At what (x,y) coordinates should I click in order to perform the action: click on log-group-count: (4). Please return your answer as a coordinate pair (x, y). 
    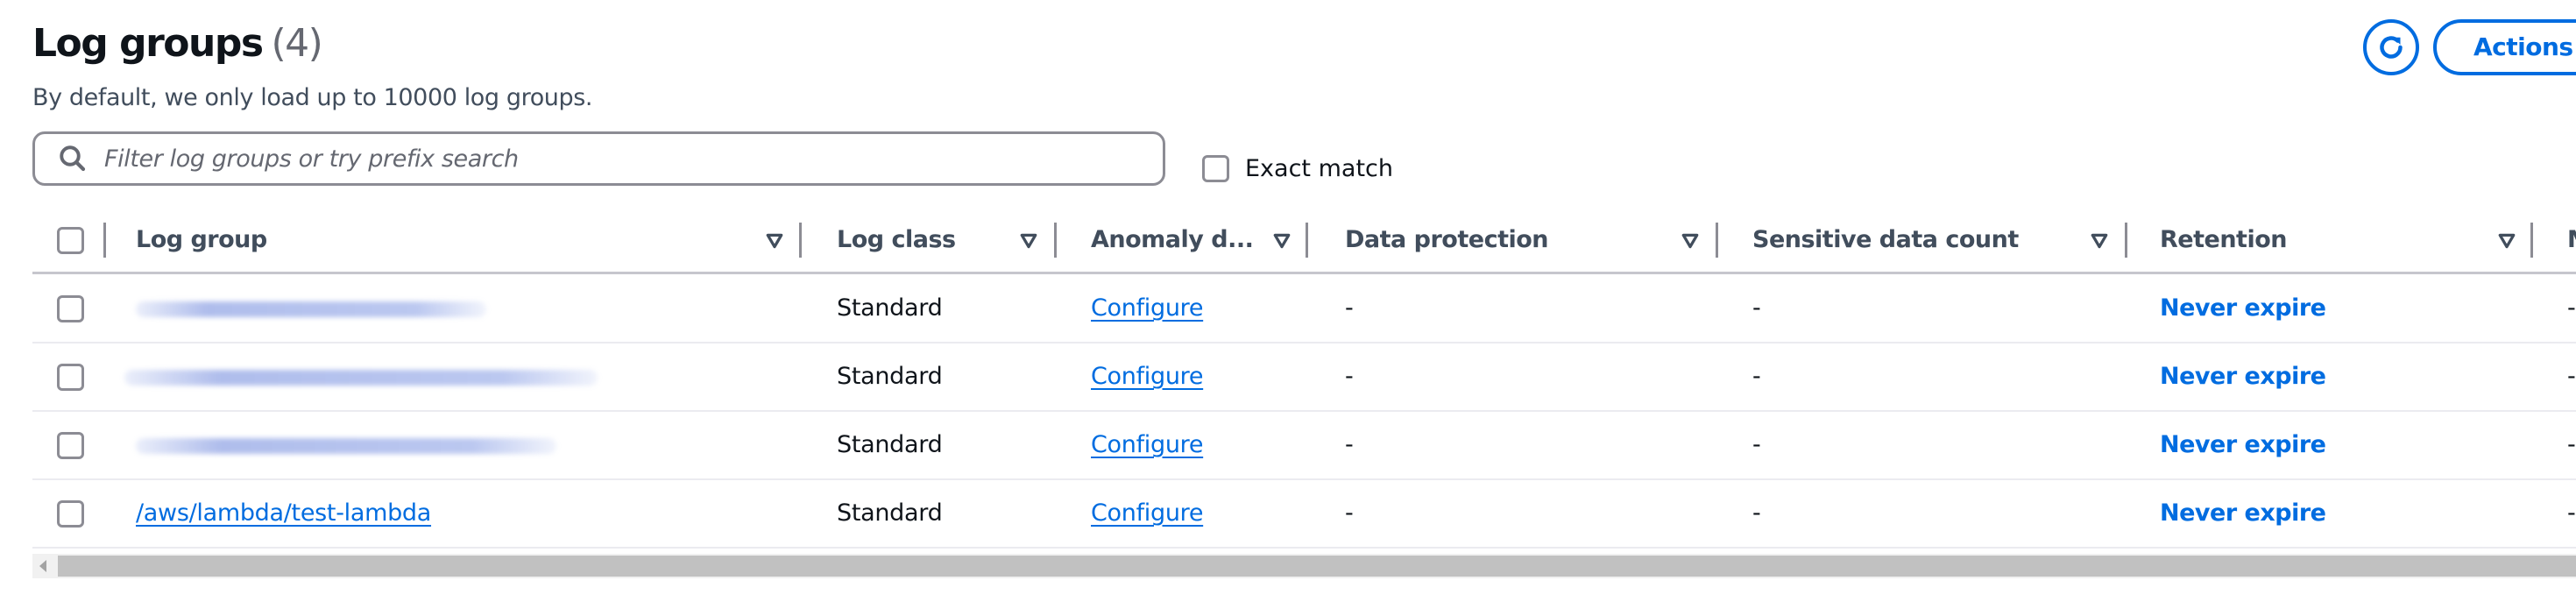
    Looking at the image, I should click on (297, 43).